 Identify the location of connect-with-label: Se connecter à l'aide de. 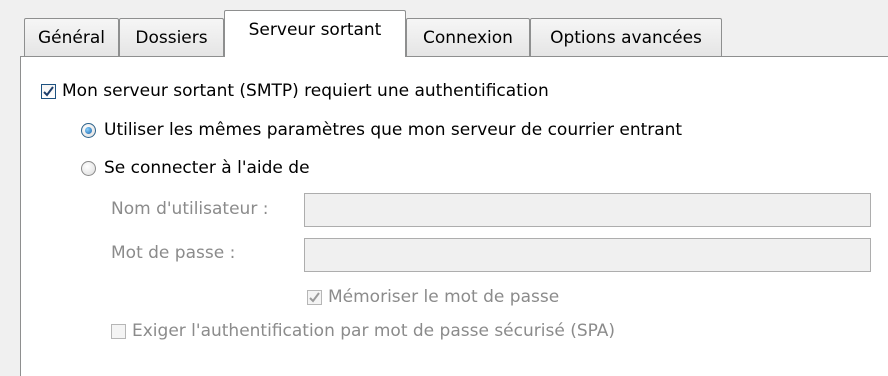
(207, 168).